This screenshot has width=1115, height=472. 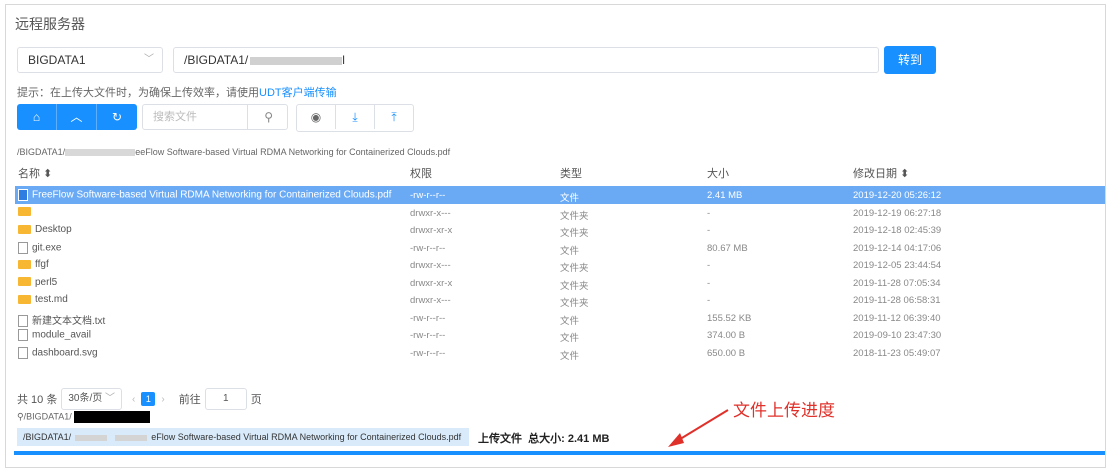 I want to click on redacted-path, so click(x=131, y=437).